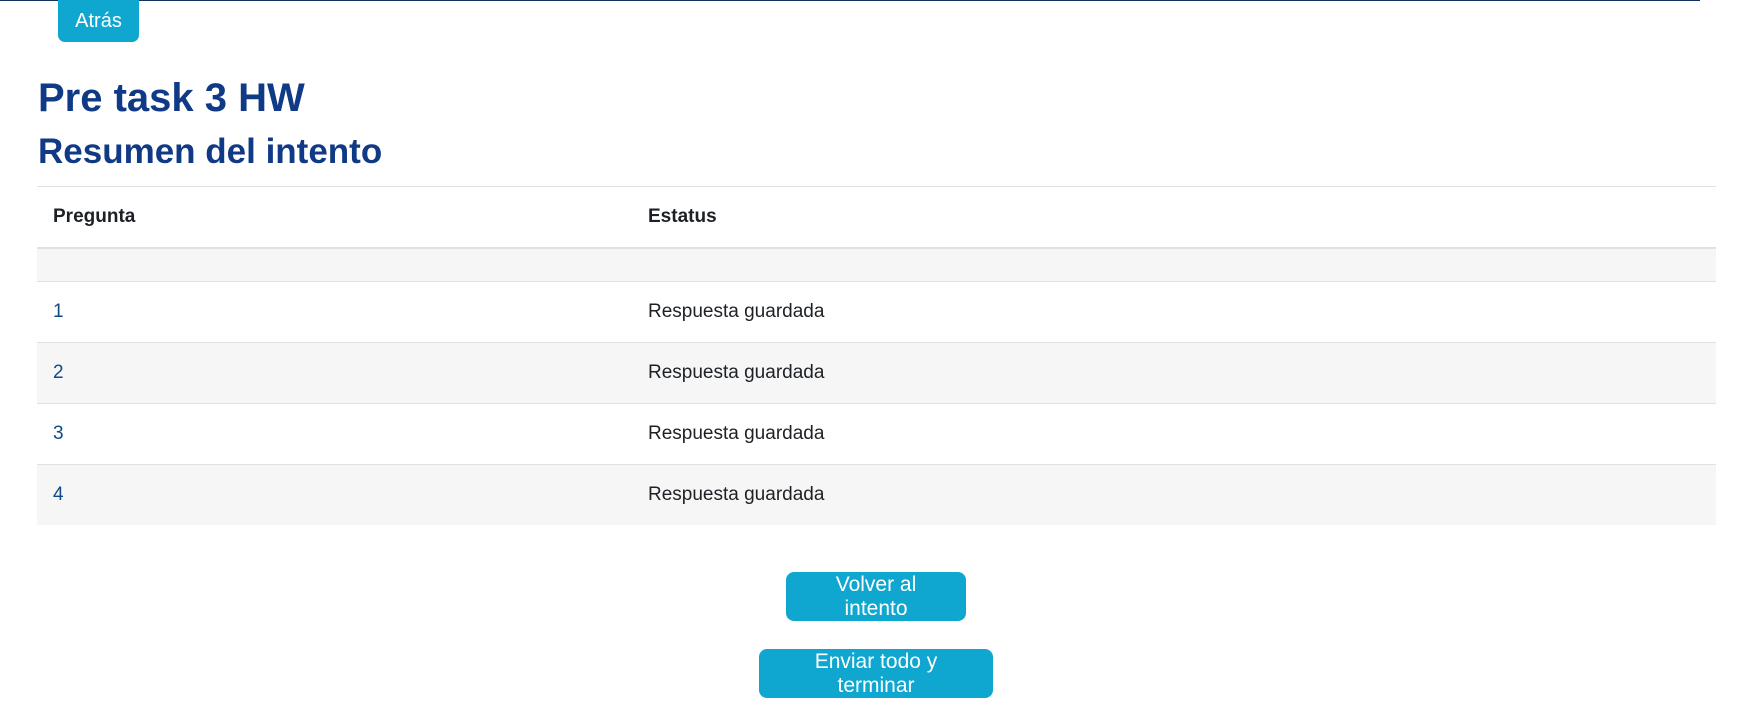  I want to click on table-row: 4 Respuesta guardada, so click(876, 494).